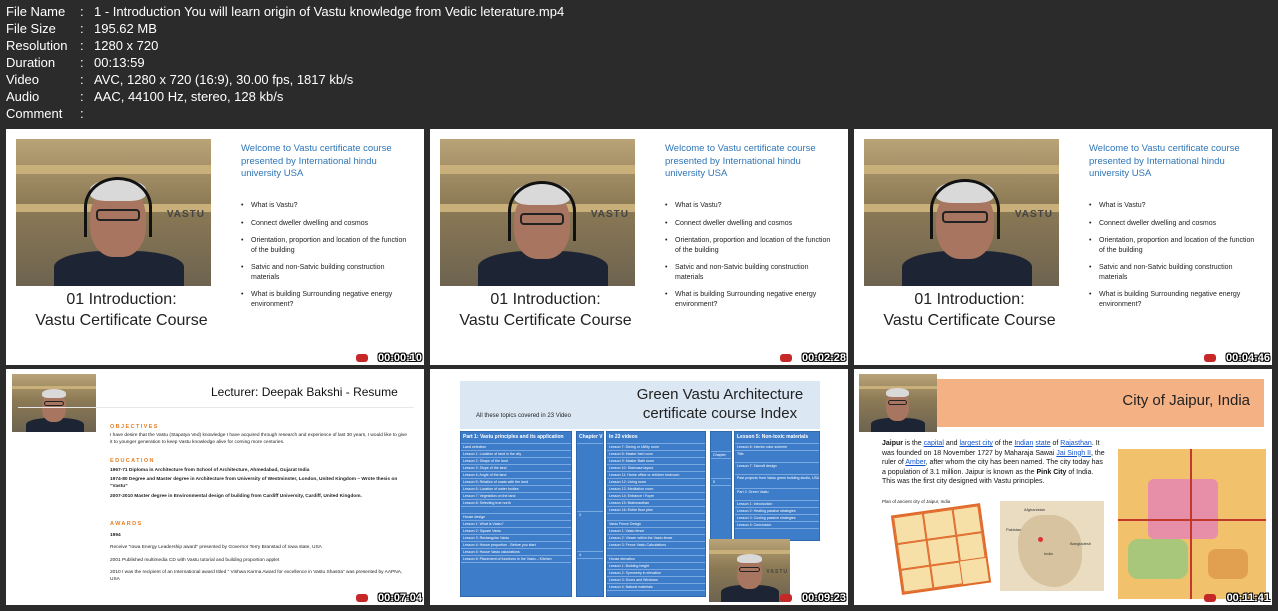  Describe the element at coordinates (516, 461) in the screenshot. I see `table-row: Lesson 2: Shape of the land` at that location.